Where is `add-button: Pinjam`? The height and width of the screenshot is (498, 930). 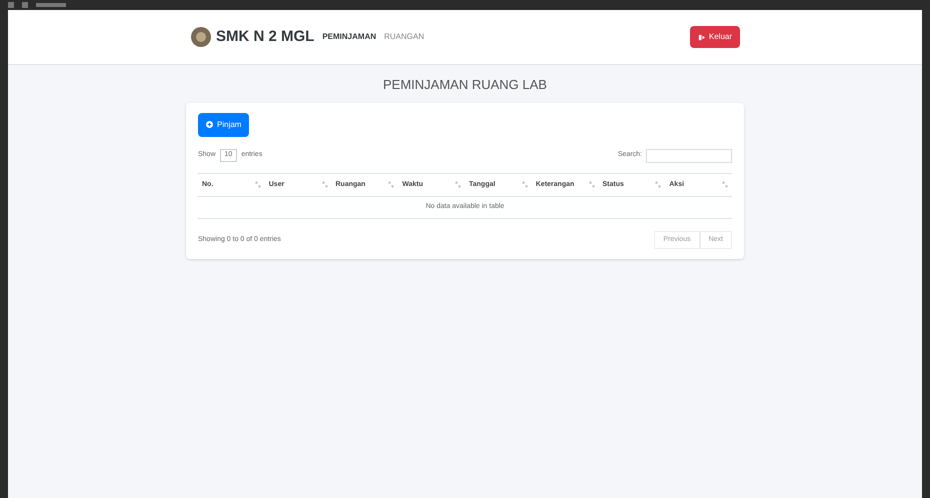 add-button: Pinjam is located at coordinates (224, 124).